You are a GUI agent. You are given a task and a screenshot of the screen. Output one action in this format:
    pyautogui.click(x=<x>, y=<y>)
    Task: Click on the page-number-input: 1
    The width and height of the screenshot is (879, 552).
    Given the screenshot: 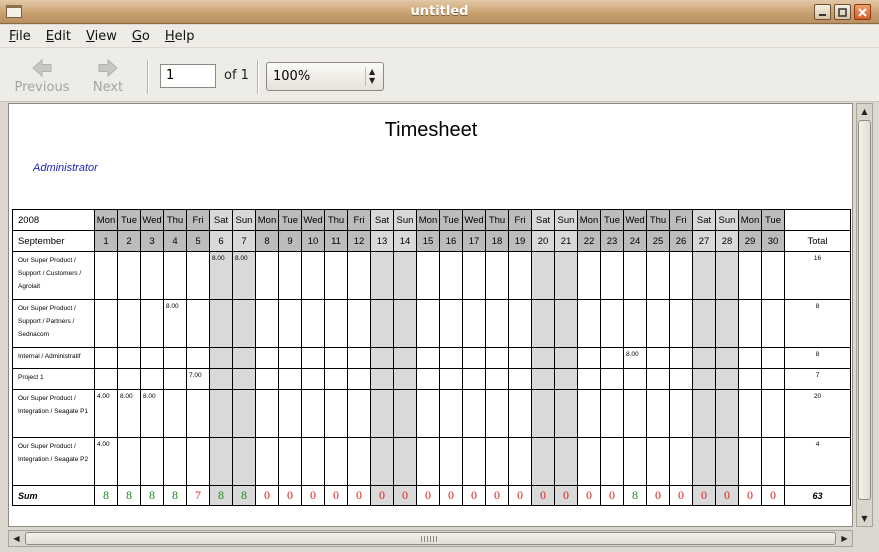 What is the action you would take?
    pyautogui.click(x=188, y=76)
    